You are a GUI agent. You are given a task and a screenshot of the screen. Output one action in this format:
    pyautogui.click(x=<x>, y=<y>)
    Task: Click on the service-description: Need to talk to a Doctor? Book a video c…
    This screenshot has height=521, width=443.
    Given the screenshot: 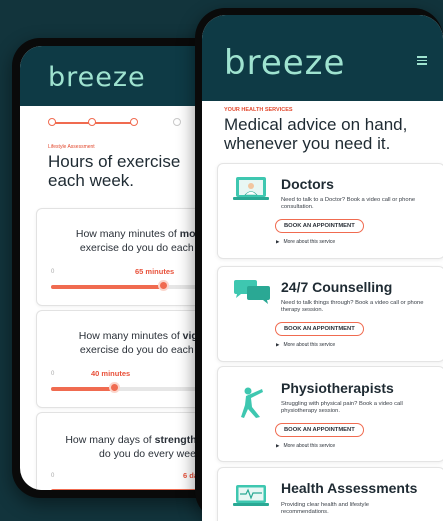 What is the action you would take?
    pyautogui.click(x=348, y=203)
    